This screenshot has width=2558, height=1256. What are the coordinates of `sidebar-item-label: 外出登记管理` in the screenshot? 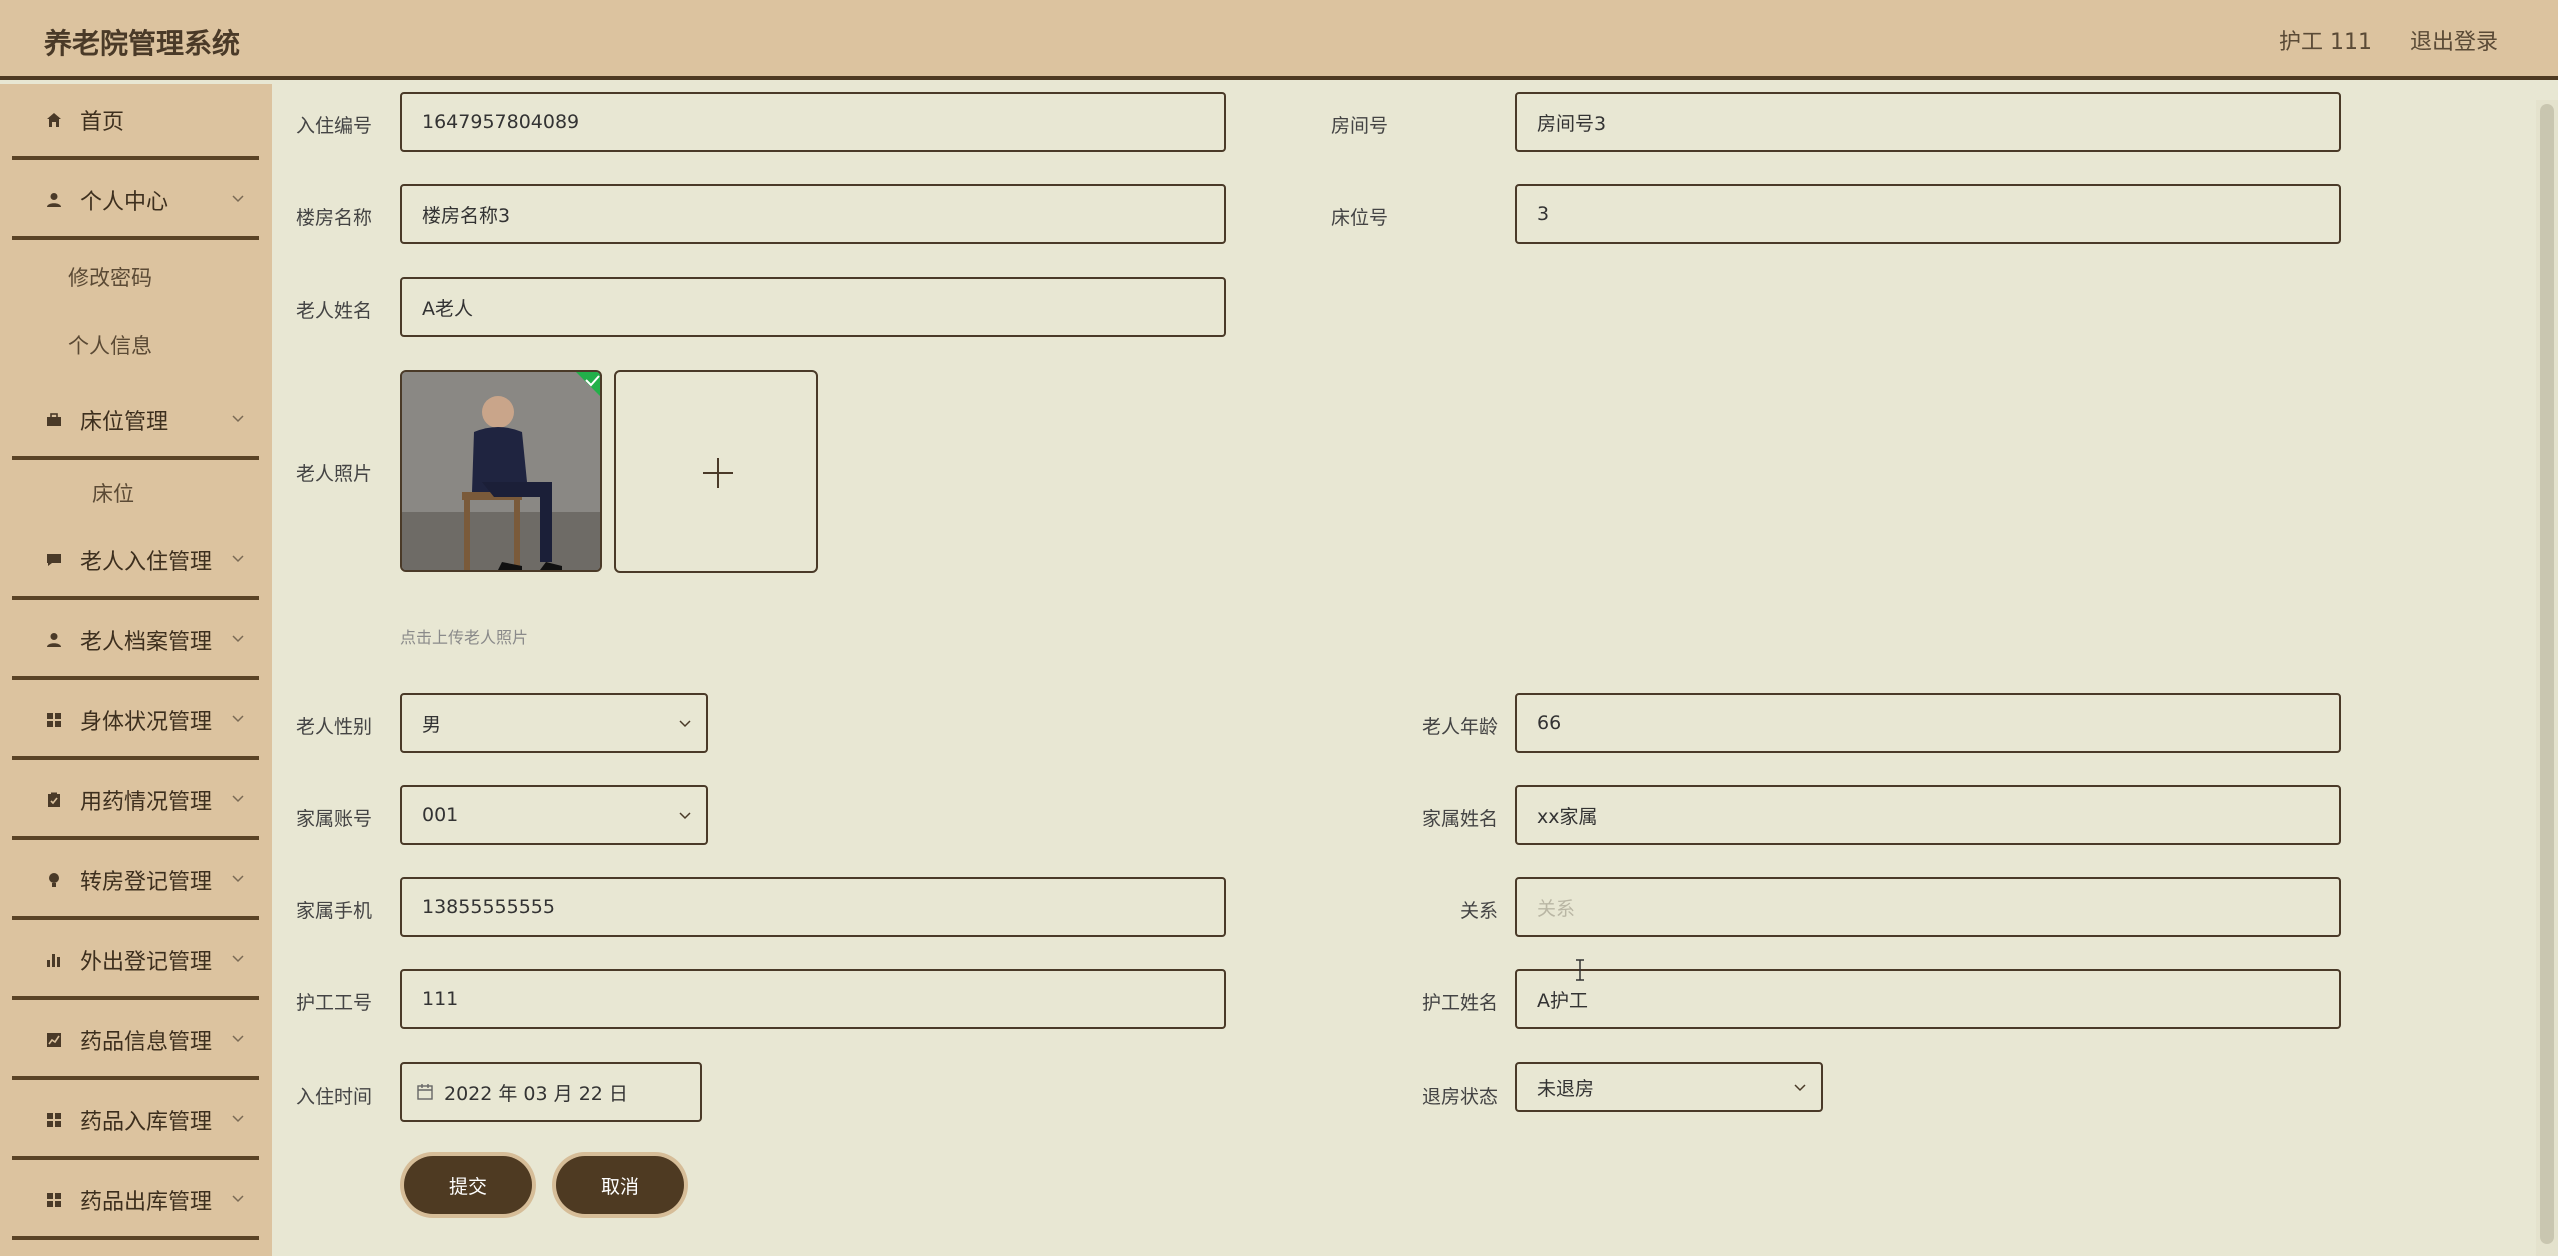 It's located at (146, 962).